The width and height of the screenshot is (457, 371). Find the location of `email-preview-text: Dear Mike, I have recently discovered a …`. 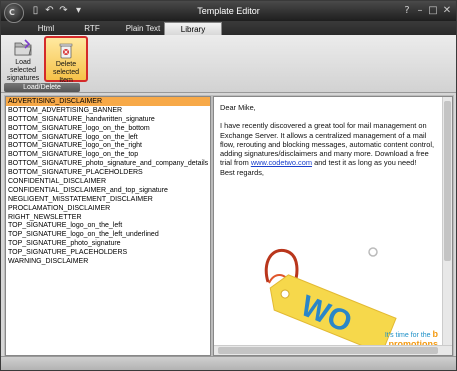

email-preview-text: Dear Mike, I have recently discovered a … is located at coordinates (329, 144).